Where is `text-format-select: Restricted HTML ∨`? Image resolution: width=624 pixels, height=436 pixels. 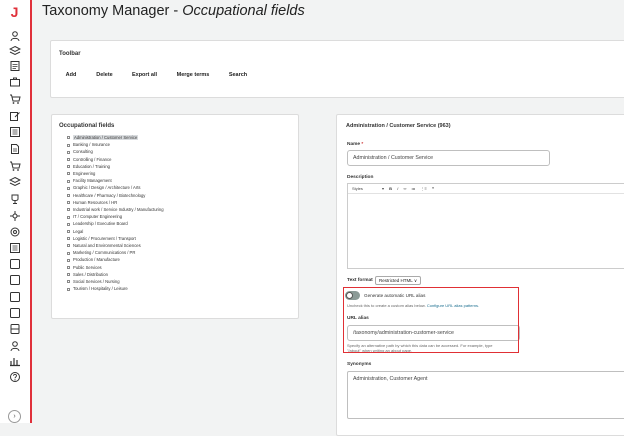 text-format-select: Restricted HTML ∨ is located at coordinates (398, 280).